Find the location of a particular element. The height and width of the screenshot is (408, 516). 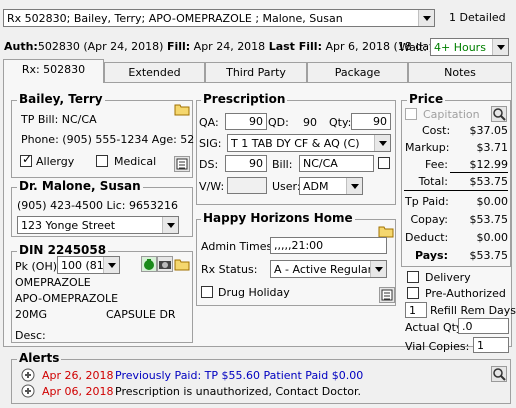

tab-extended: Extended is located at coordinates (154, 72).